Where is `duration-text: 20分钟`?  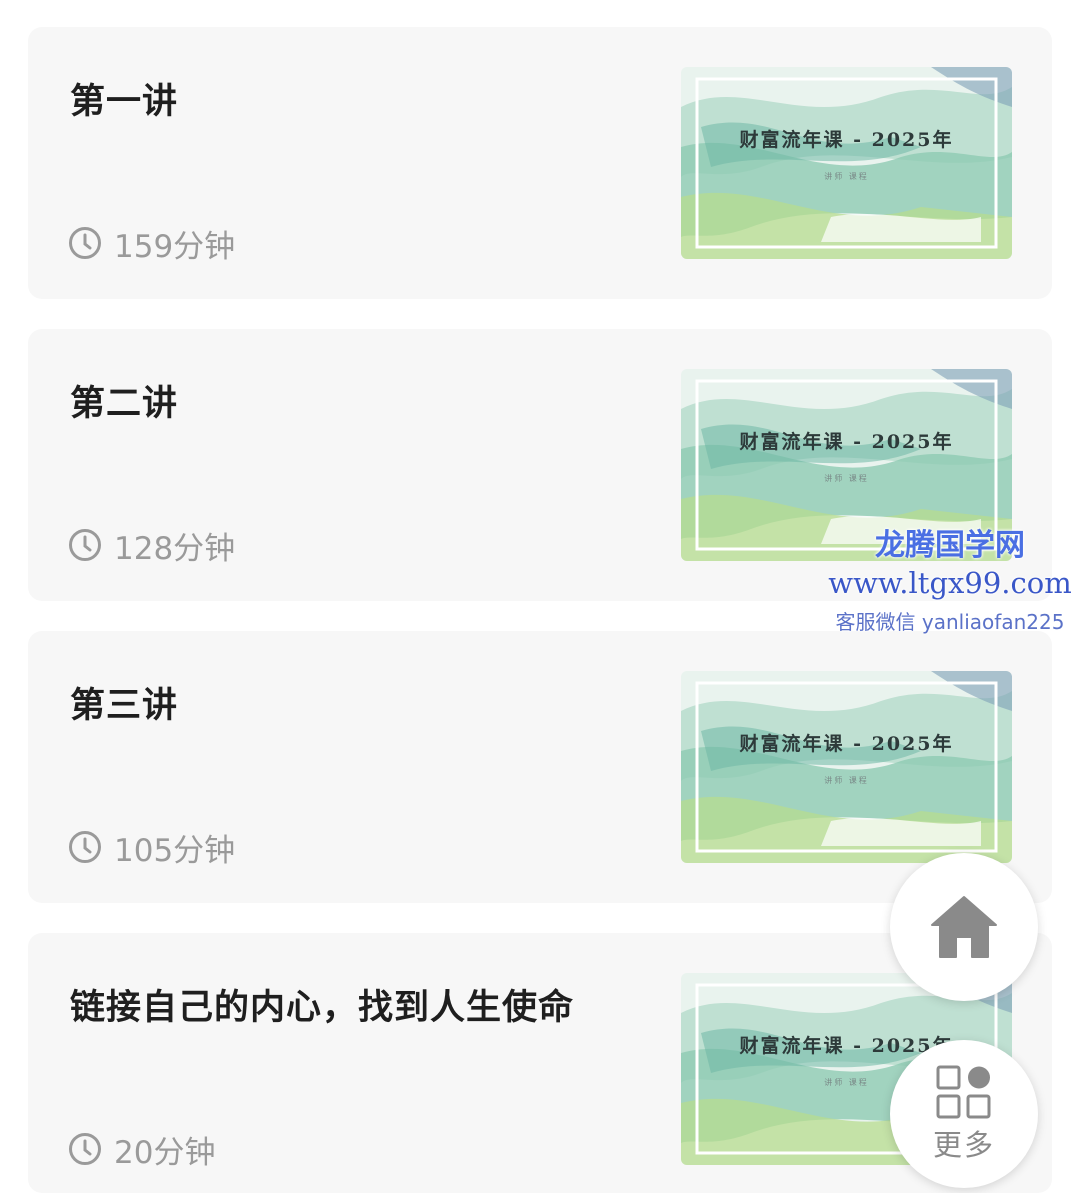
duration-text: 20分钟 is located at coordinates (165, 1152).